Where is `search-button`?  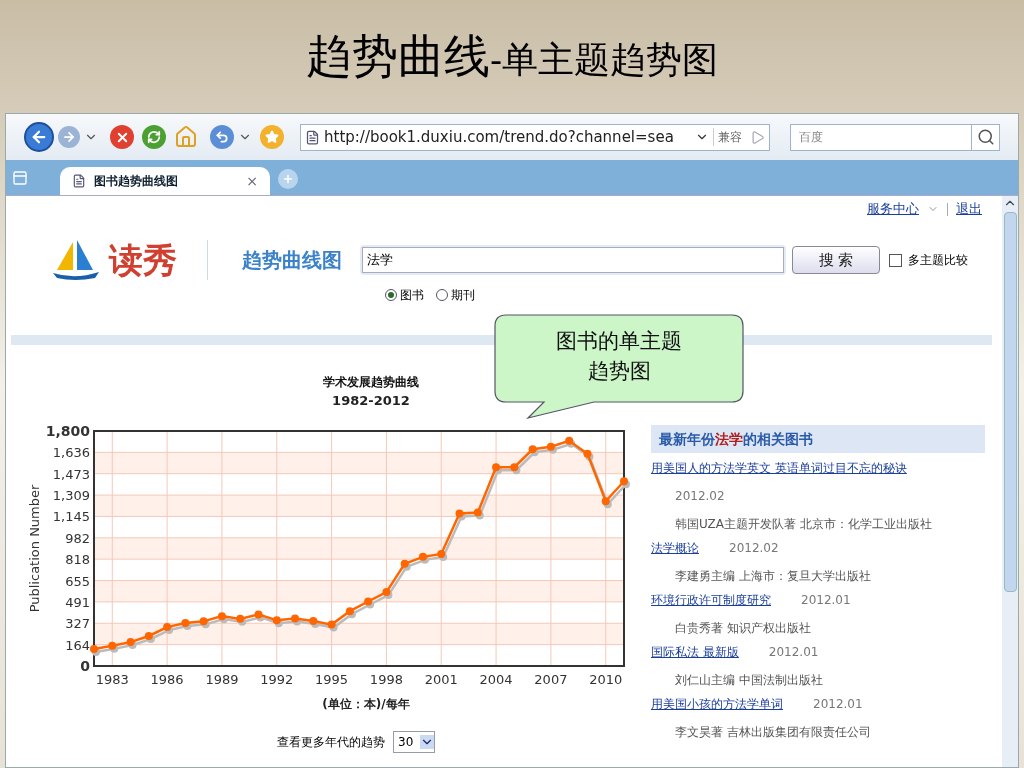
search-button is located at coordinates (986, 137).